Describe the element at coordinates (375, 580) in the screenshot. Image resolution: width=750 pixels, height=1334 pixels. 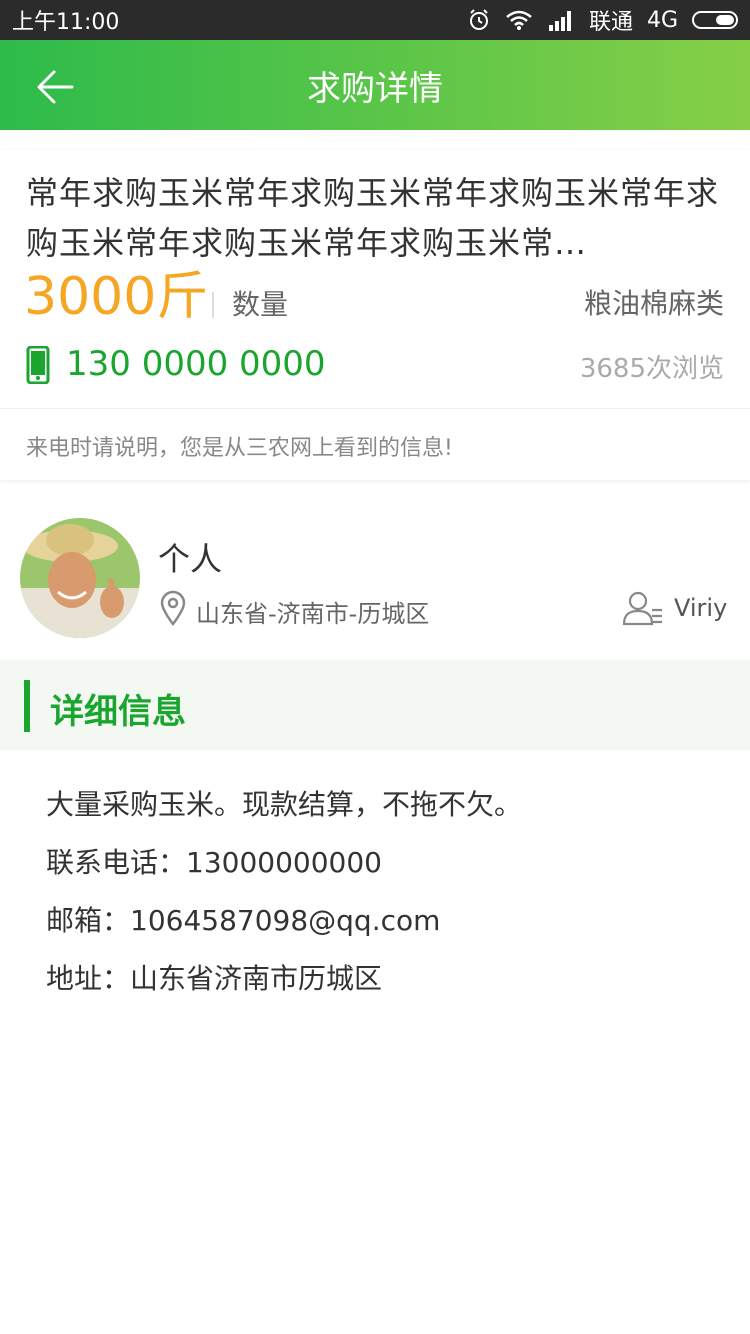
I see `user-card: 个人 山东省-济南市-历城区 Viriy` at that location.